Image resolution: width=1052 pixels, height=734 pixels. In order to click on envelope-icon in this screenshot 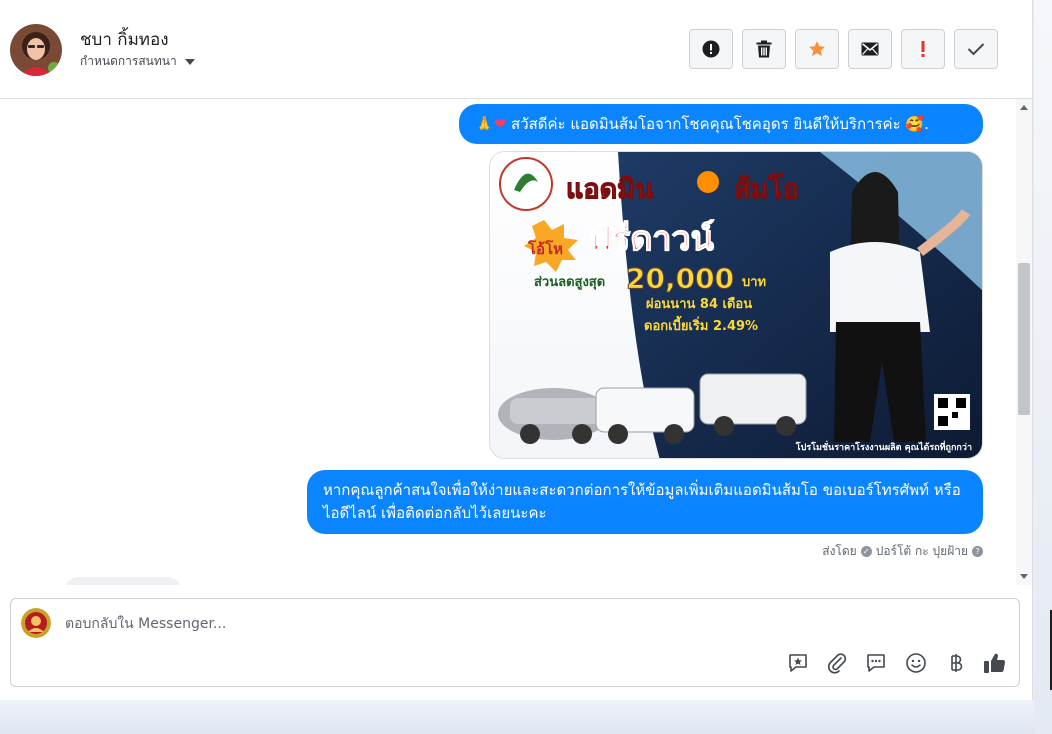, I will do `click(870, 49)`.